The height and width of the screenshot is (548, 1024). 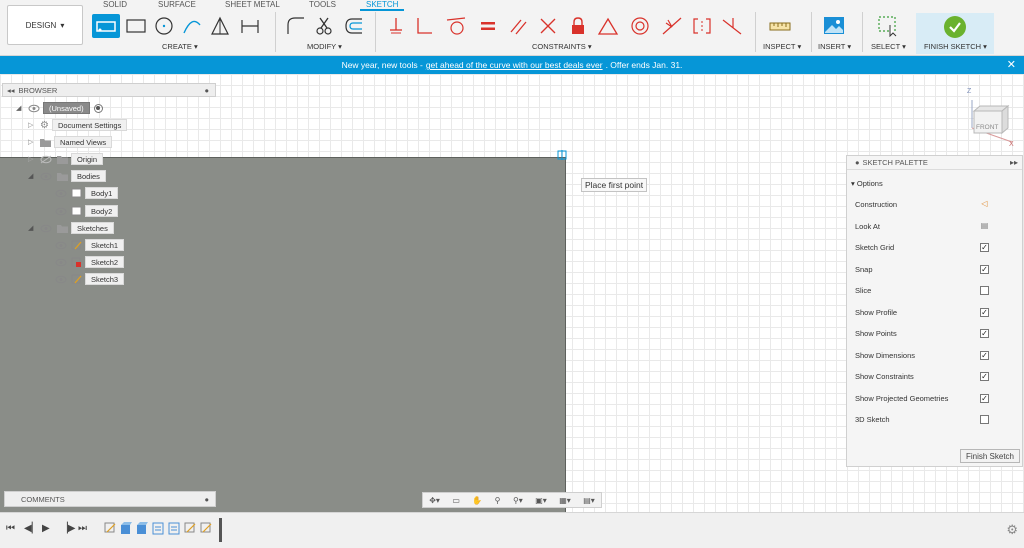 What do you see at coordinates (1011, 64) in the screenshot?
I see `close-icon: ✕` at bounding box center [1011, 64].